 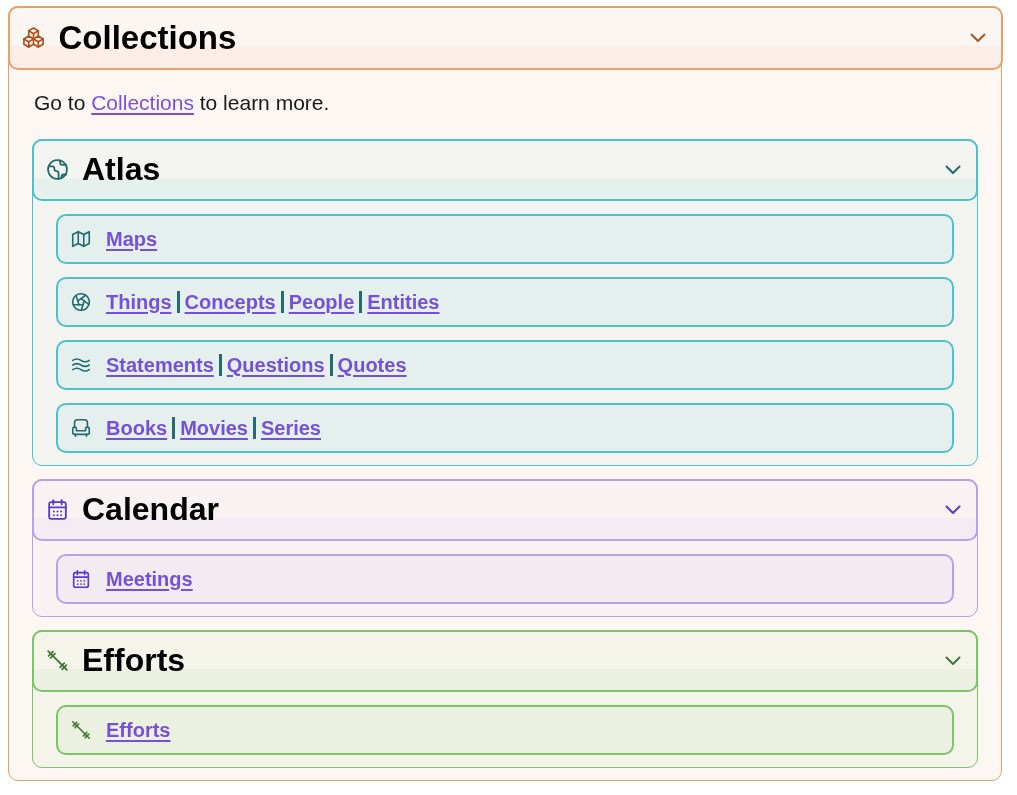 What do you see at coordinates (81, 301) in the screenshot?
I see `aperture-icon` at bounding box center [81, 301].